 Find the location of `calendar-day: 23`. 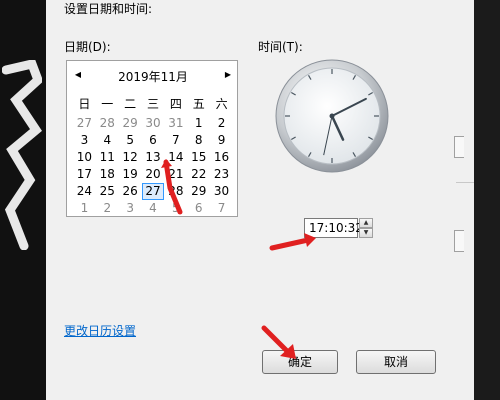

calendar-day: 23 is located at coordinates (221, 174).